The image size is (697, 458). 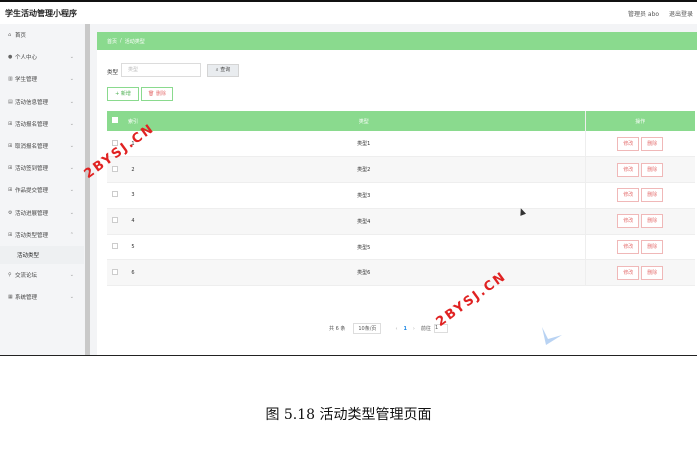 I want to click on sidebar-item-progress: ⚙ 活动进展管理 ⌄, so click(x=42, y=213).